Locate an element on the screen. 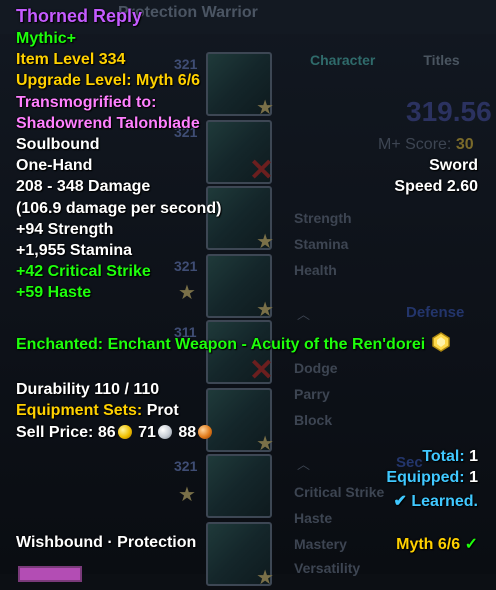  primary-stat: +94 Strength is located at coordinates (65, 229).